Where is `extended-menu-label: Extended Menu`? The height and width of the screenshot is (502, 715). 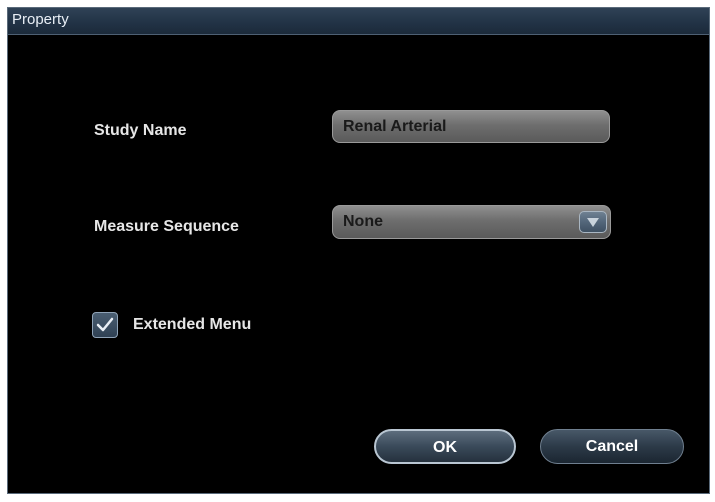 extended-menu-label: Extended Menu is located at coordinates (192, 324).